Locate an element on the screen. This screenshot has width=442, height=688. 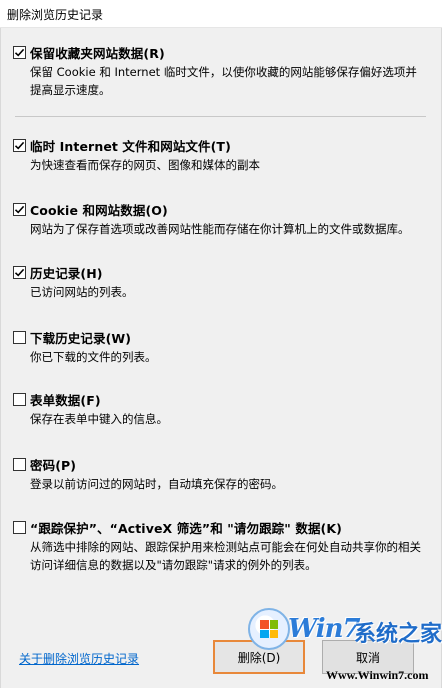
title-bar: 删除浏览历史记录 is located at coordinates (221, 14).